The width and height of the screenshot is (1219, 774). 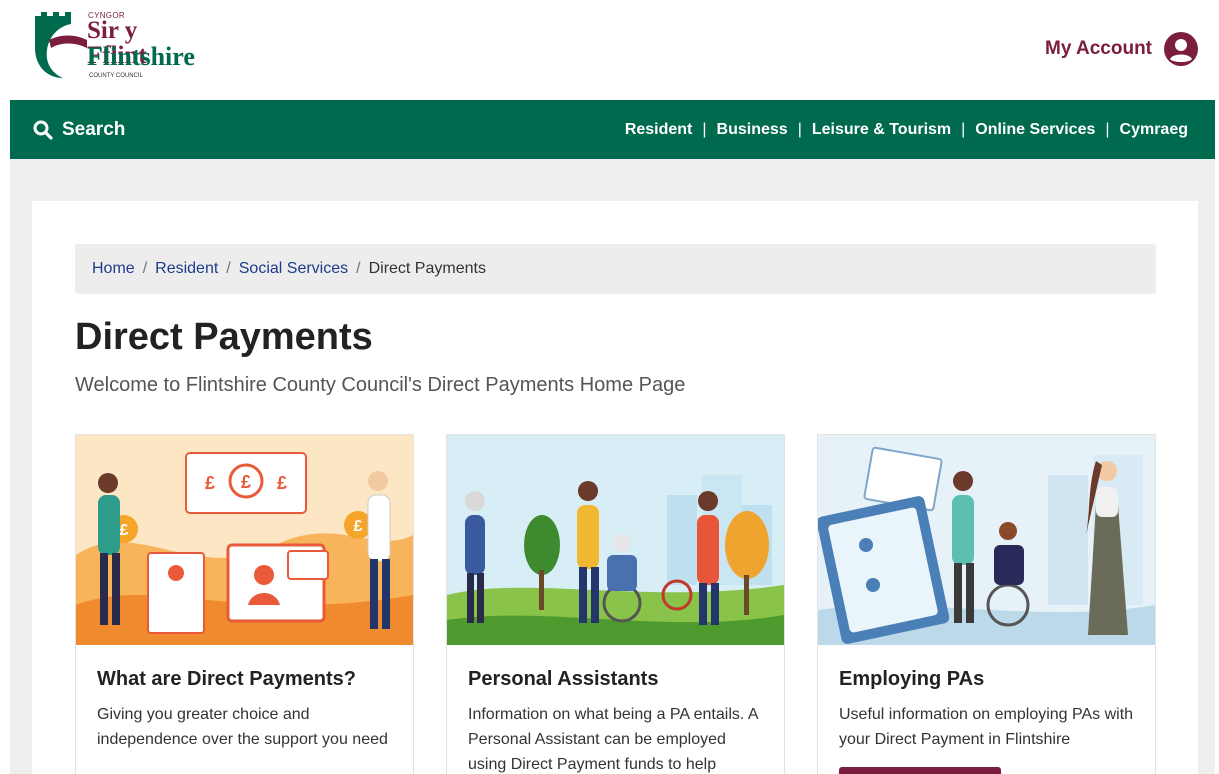 What do you see at coordinates (113, 269) in the screenshot?
I see `breadcrumb-home: Home` at bounding box center [113, 269].